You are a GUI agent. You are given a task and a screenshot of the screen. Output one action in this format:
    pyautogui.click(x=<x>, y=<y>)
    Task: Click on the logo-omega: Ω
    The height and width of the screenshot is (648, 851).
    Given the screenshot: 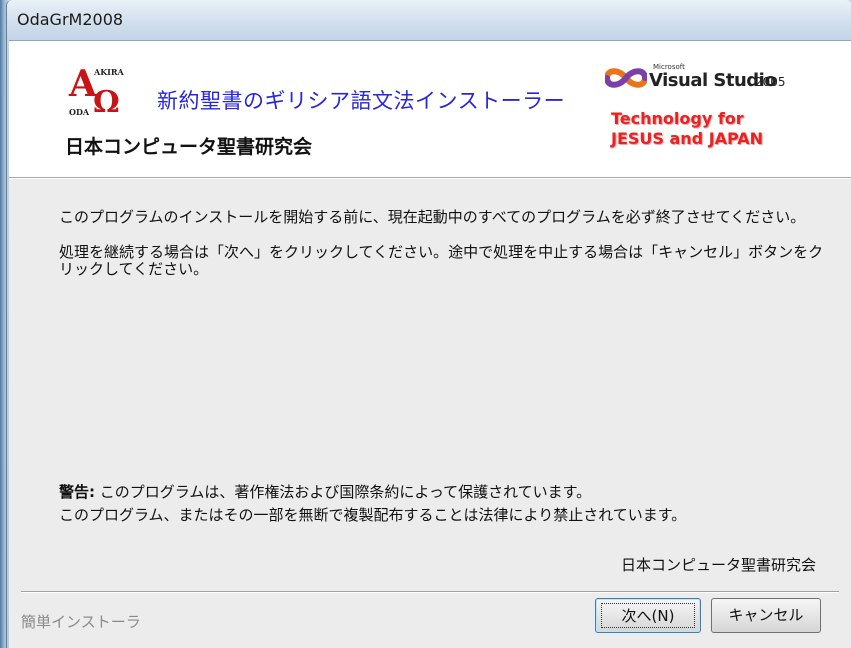 What is the action you would take?
    pyautogui.click(x=106, y=102)
    